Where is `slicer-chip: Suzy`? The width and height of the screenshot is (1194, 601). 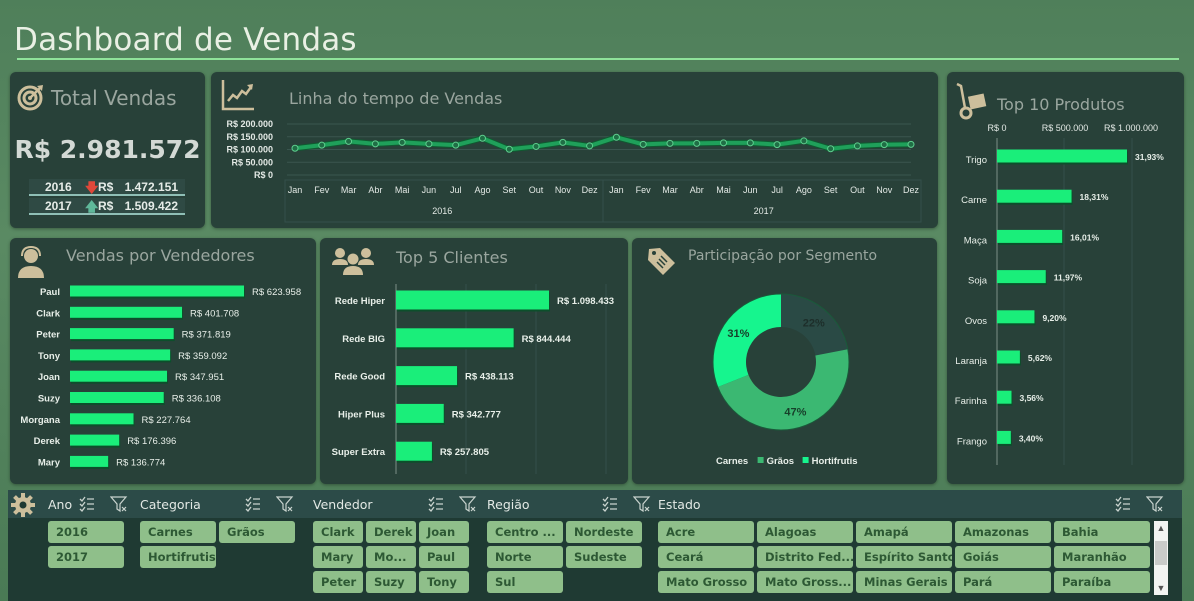 slicer-chip: Suzy is located at coordinates (391, 582).